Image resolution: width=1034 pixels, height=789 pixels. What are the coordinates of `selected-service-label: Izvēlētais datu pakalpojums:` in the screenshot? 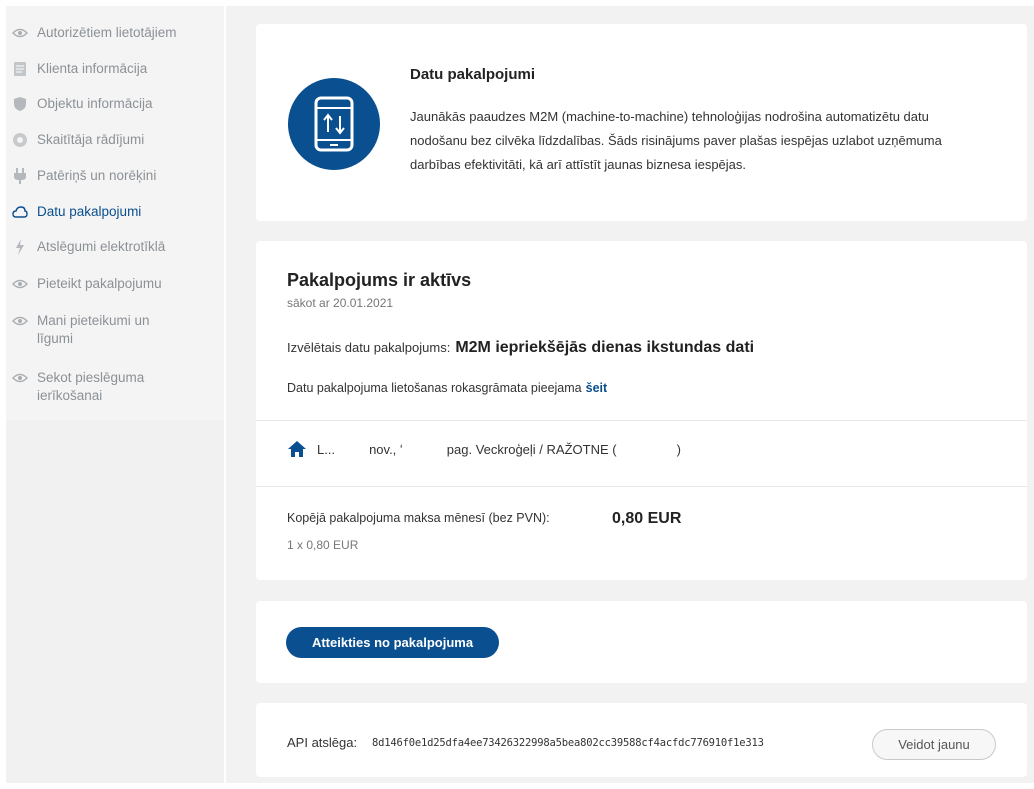 It's located at (369, 347).